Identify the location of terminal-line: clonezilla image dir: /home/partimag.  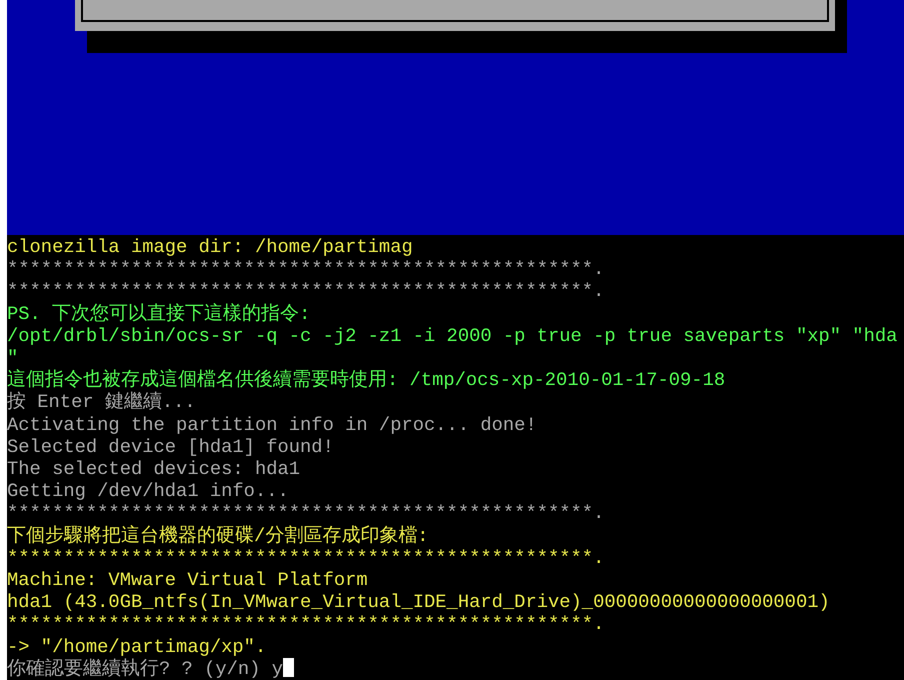
(210, 247).